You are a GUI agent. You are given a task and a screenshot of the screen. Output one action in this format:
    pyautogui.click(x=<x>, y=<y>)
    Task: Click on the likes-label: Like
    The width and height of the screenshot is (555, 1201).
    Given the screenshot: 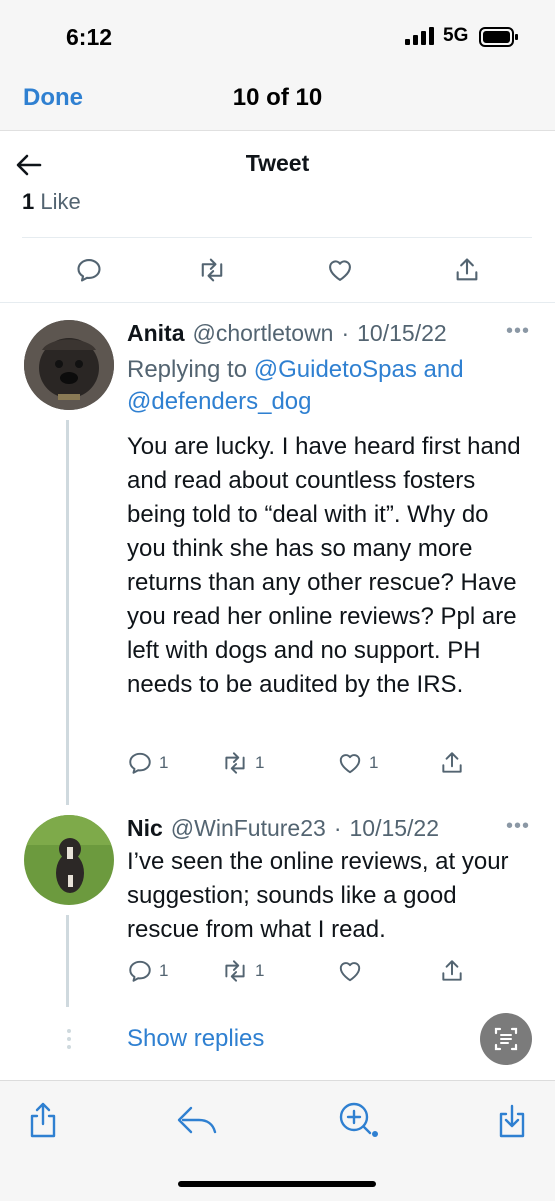 What is the action you would take?
    pyautogui.click(x=60, y=201)
    